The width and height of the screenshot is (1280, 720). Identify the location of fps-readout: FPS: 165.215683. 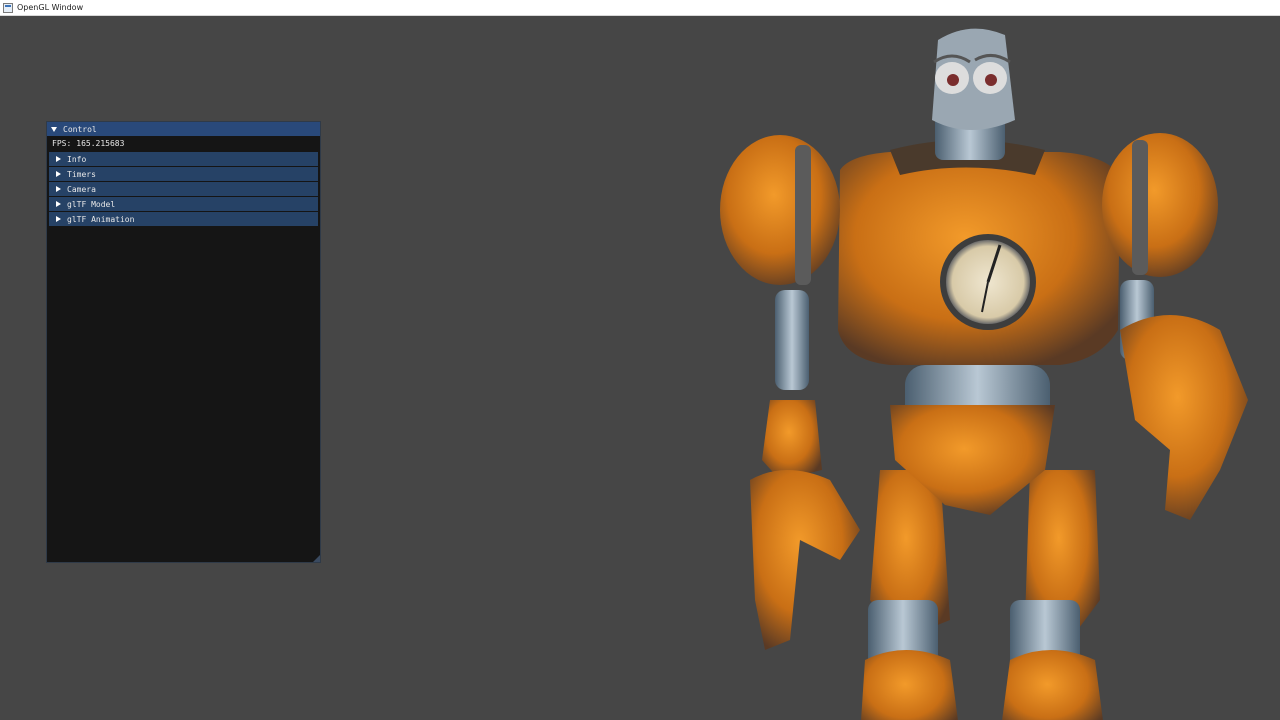
(183, 143).